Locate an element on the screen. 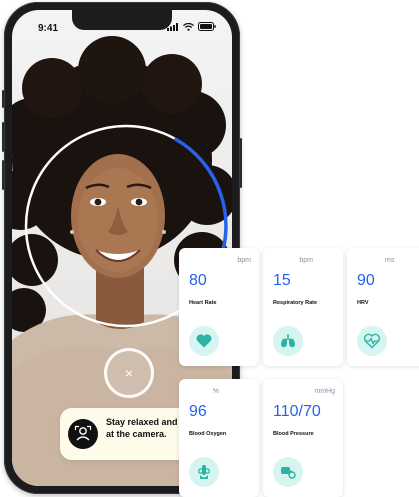 The width and height of the screenshot is (419, 497). metric-value: 15 is located at coordinates (282, 280).